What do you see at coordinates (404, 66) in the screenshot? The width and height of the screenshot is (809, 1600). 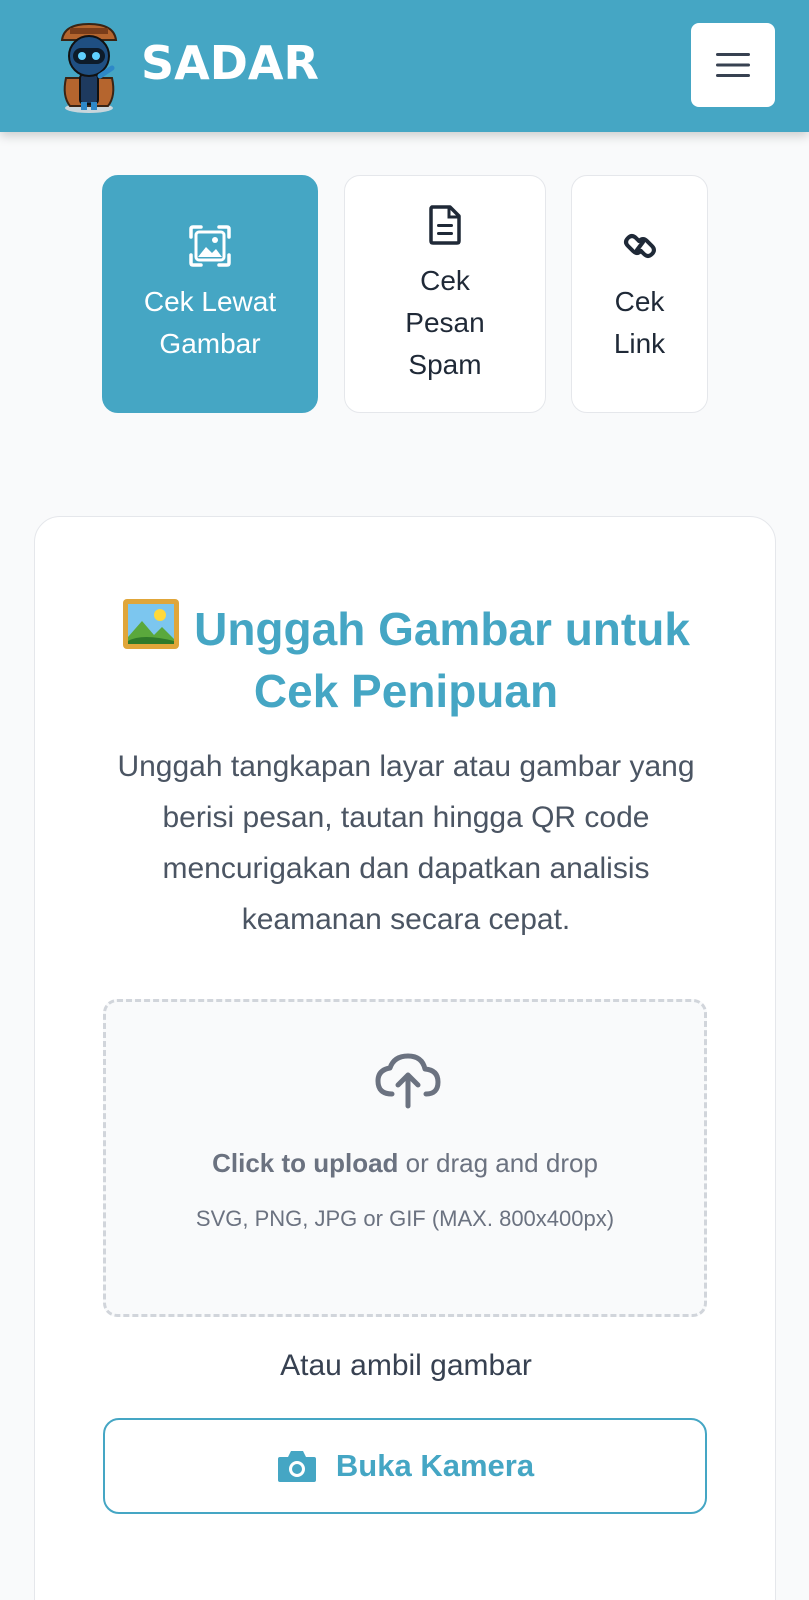 I see `top-navbar: SADAR` at bounding box center [404, 66].